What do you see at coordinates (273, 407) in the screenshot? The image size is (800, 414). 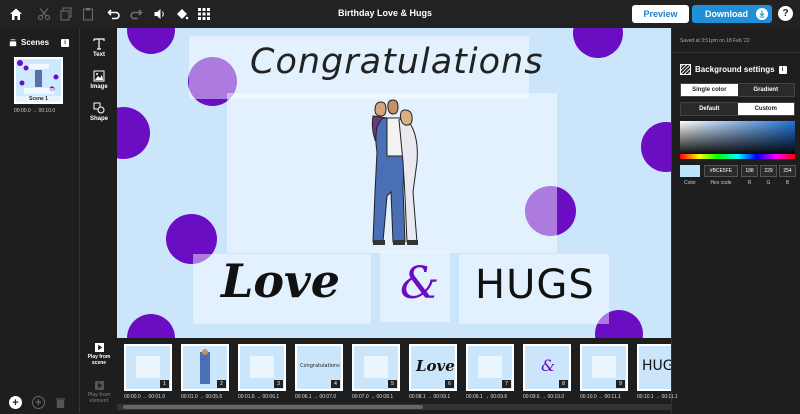 I see `scrollbar-thumb` at bounding box center [273, 407].